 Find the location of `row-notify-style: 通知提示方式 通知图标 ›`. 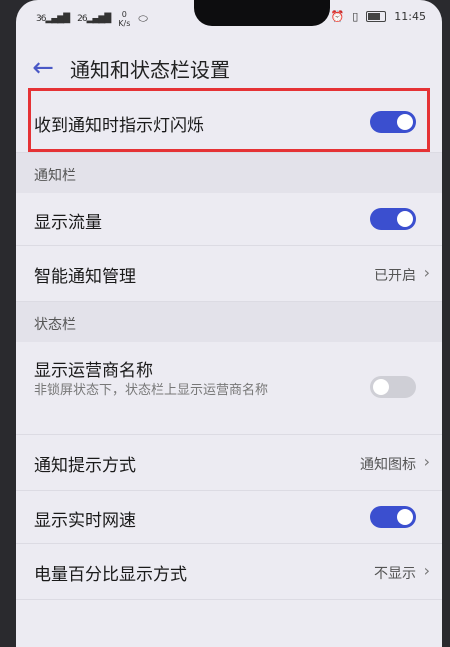

row-notify-style: 通知提示方式 通知图标 › is located at coordinates (229, 463).